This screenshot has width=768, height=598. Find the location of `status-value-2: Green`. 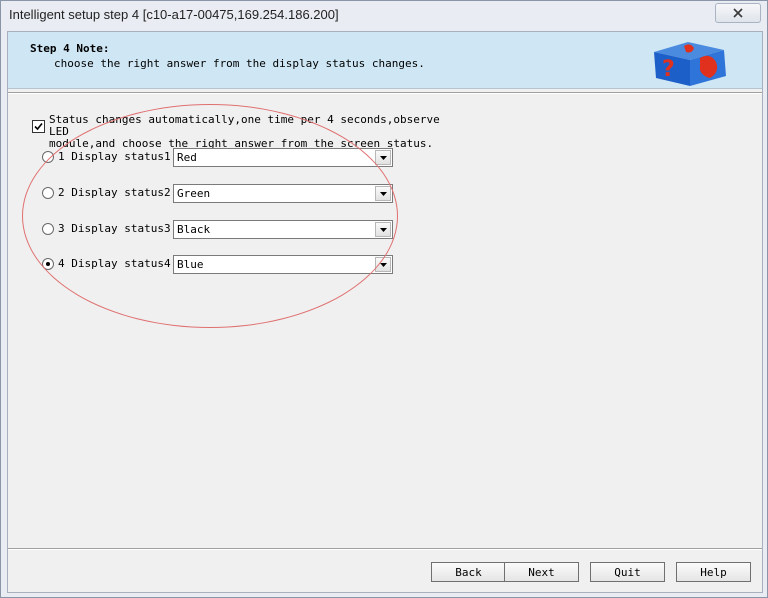

status-value-2: Green is located at coordinates (194, 193).